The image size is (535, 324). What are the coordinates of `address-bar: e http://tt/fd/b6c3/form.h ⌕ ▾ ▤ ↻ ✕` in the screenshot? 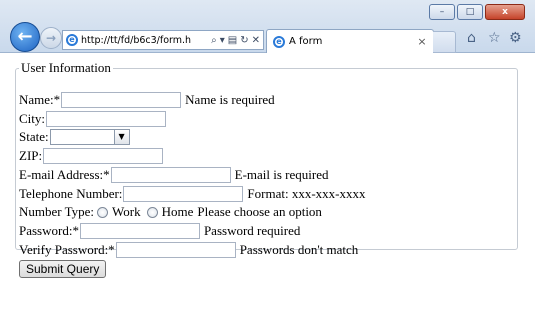 It's located at (163, 40).